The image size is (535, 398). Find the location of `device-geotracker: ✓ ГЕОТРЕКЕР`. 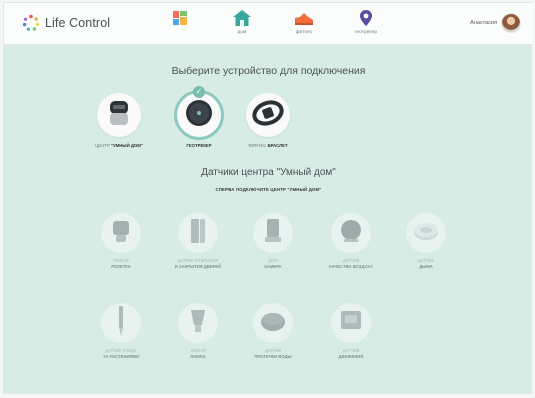

device-geotracker: ✓ ГЕОТРЕКЕР is located at coordinates (199, 117).